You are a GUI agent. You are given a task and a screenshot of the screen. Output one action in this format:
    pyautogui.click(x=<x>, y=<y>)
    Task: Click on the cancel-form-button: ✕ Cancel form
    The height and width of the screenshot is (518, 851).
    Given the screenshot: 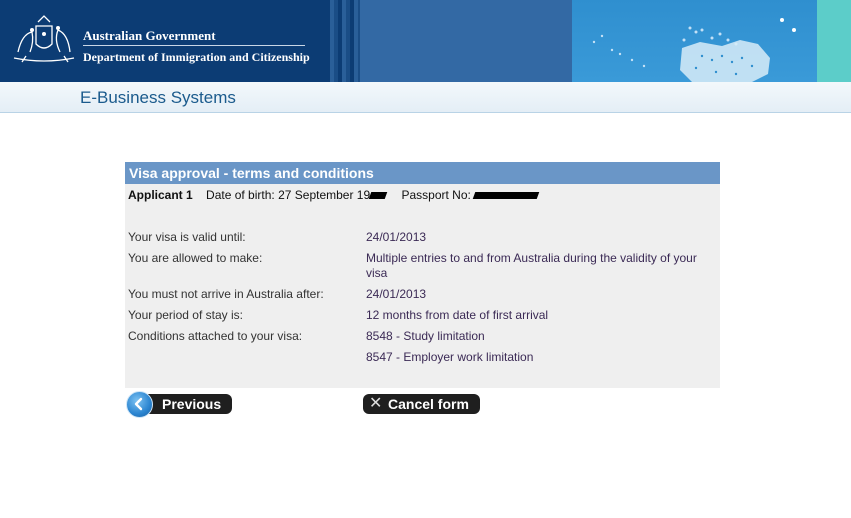 What is the action you would take?
    pyautogui.click(x=421, y=404)
    